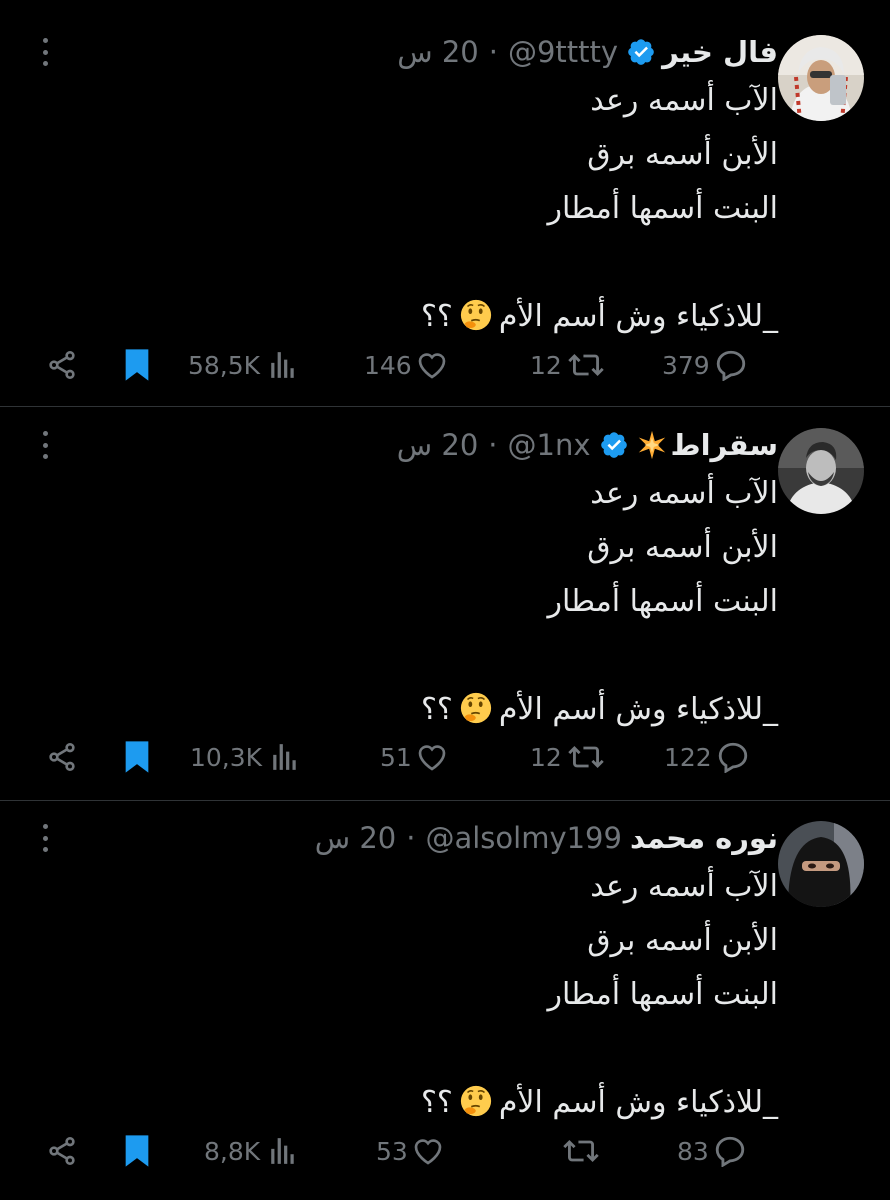 The width and height of the screenshot is (890, 1200). I want to click on retweet-button, so click(581, 1151).